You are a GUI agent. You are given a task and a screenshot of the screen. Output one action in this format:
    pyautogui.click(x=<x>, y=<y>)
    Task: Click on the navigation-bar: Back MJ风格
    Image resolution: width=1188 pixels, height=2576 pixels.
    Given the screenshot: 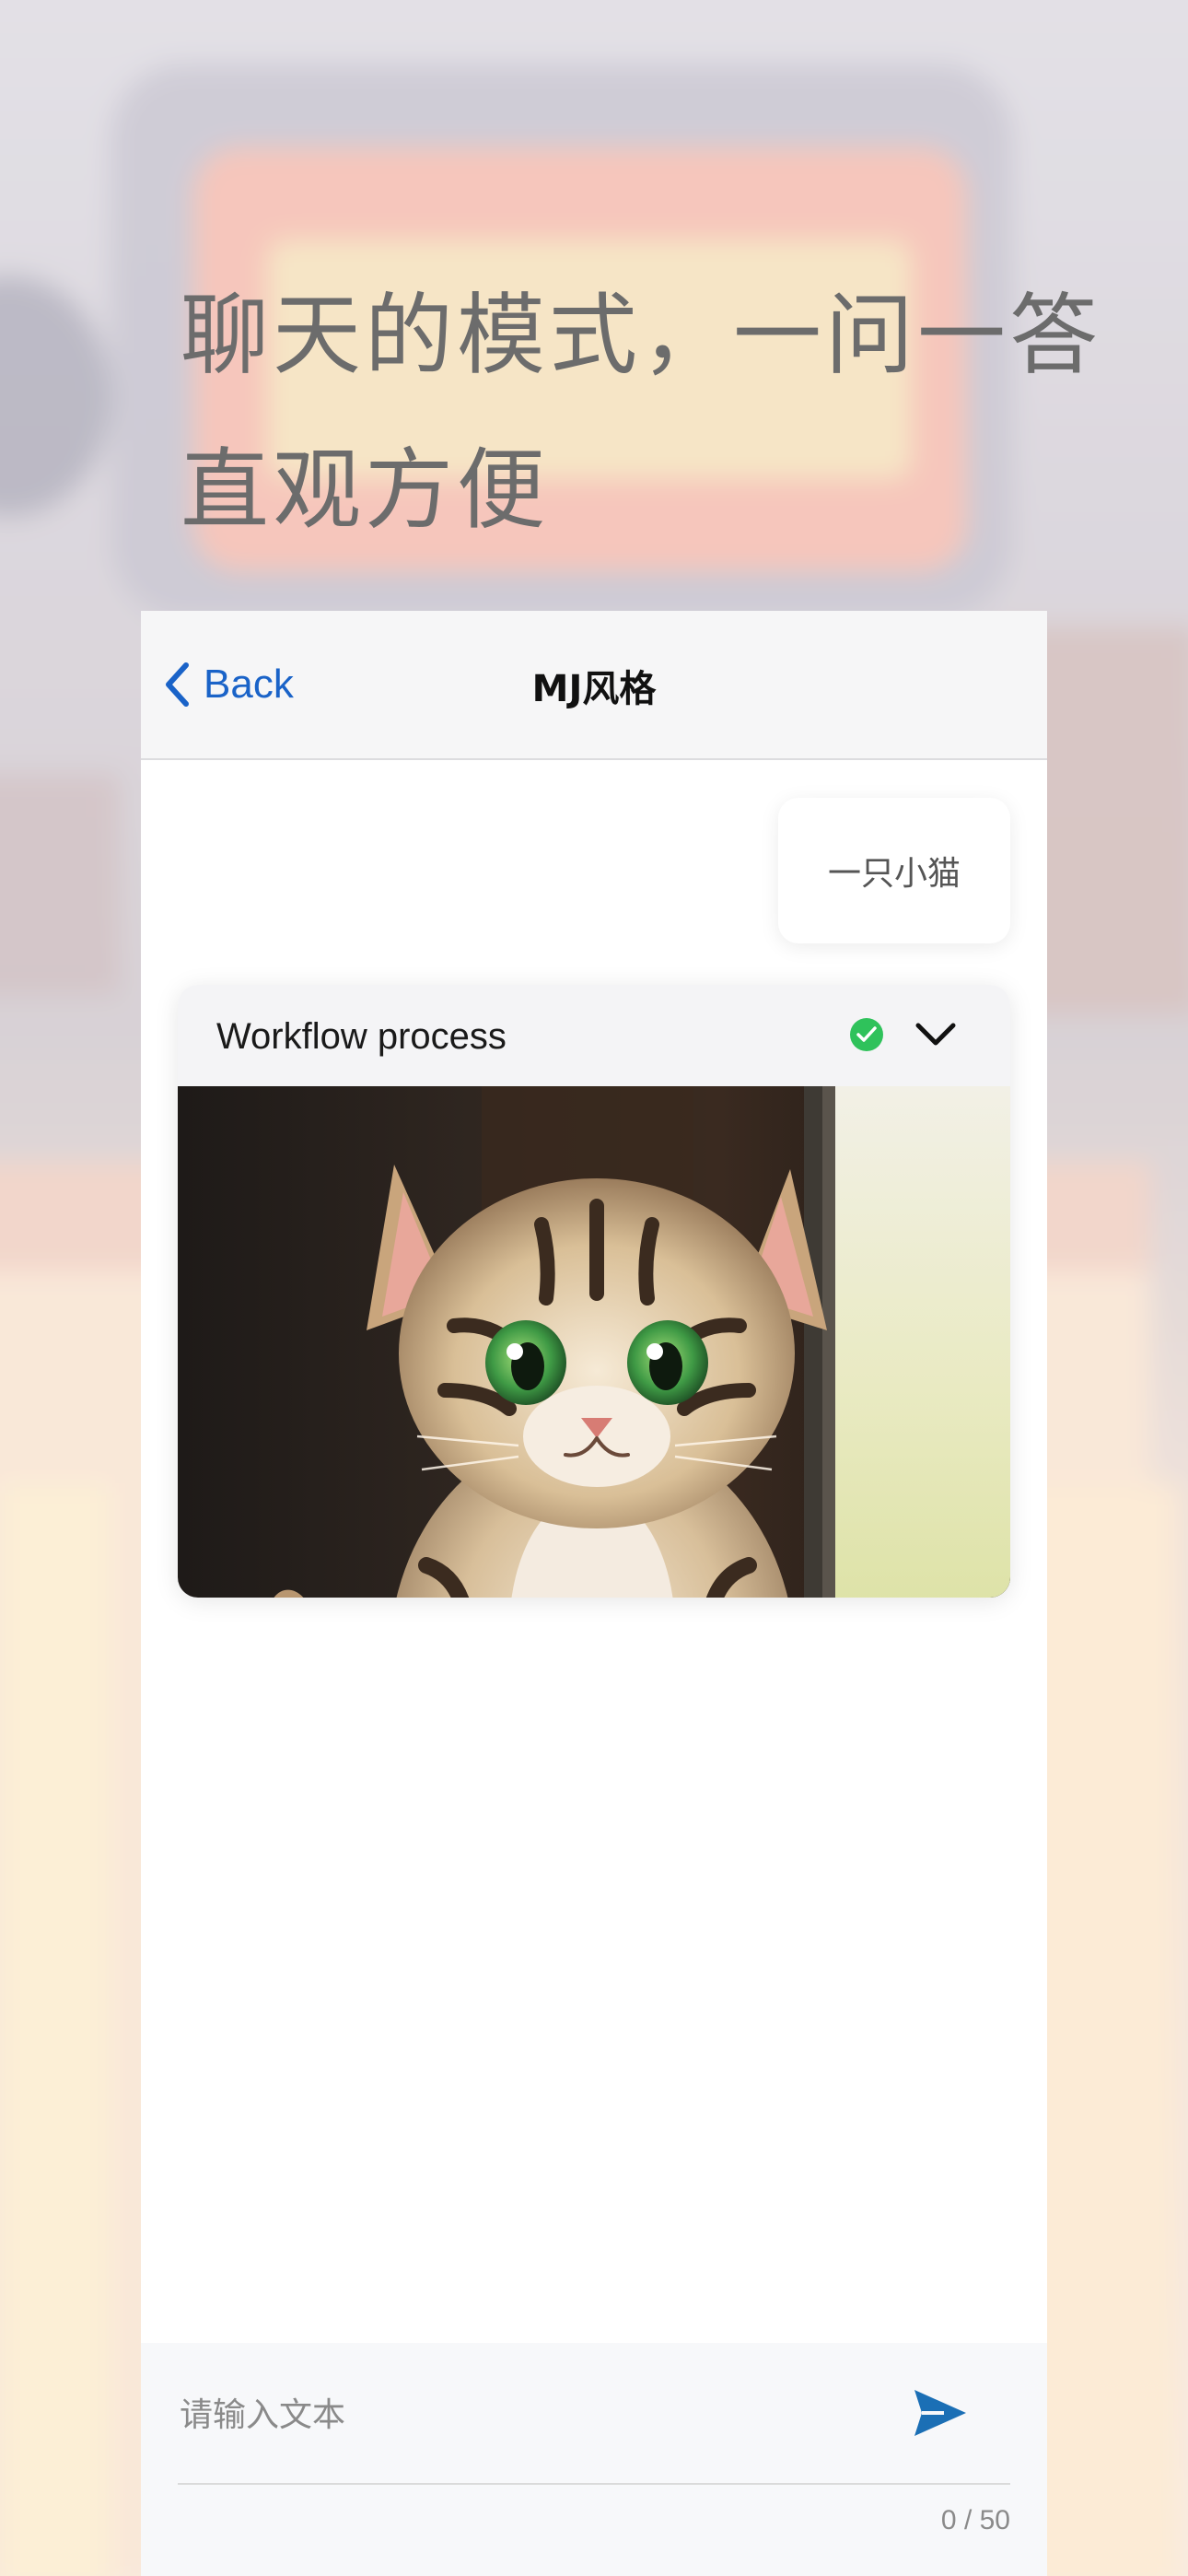 What is the action you would take?
    pyautogui.click(x=594, y=685)
    